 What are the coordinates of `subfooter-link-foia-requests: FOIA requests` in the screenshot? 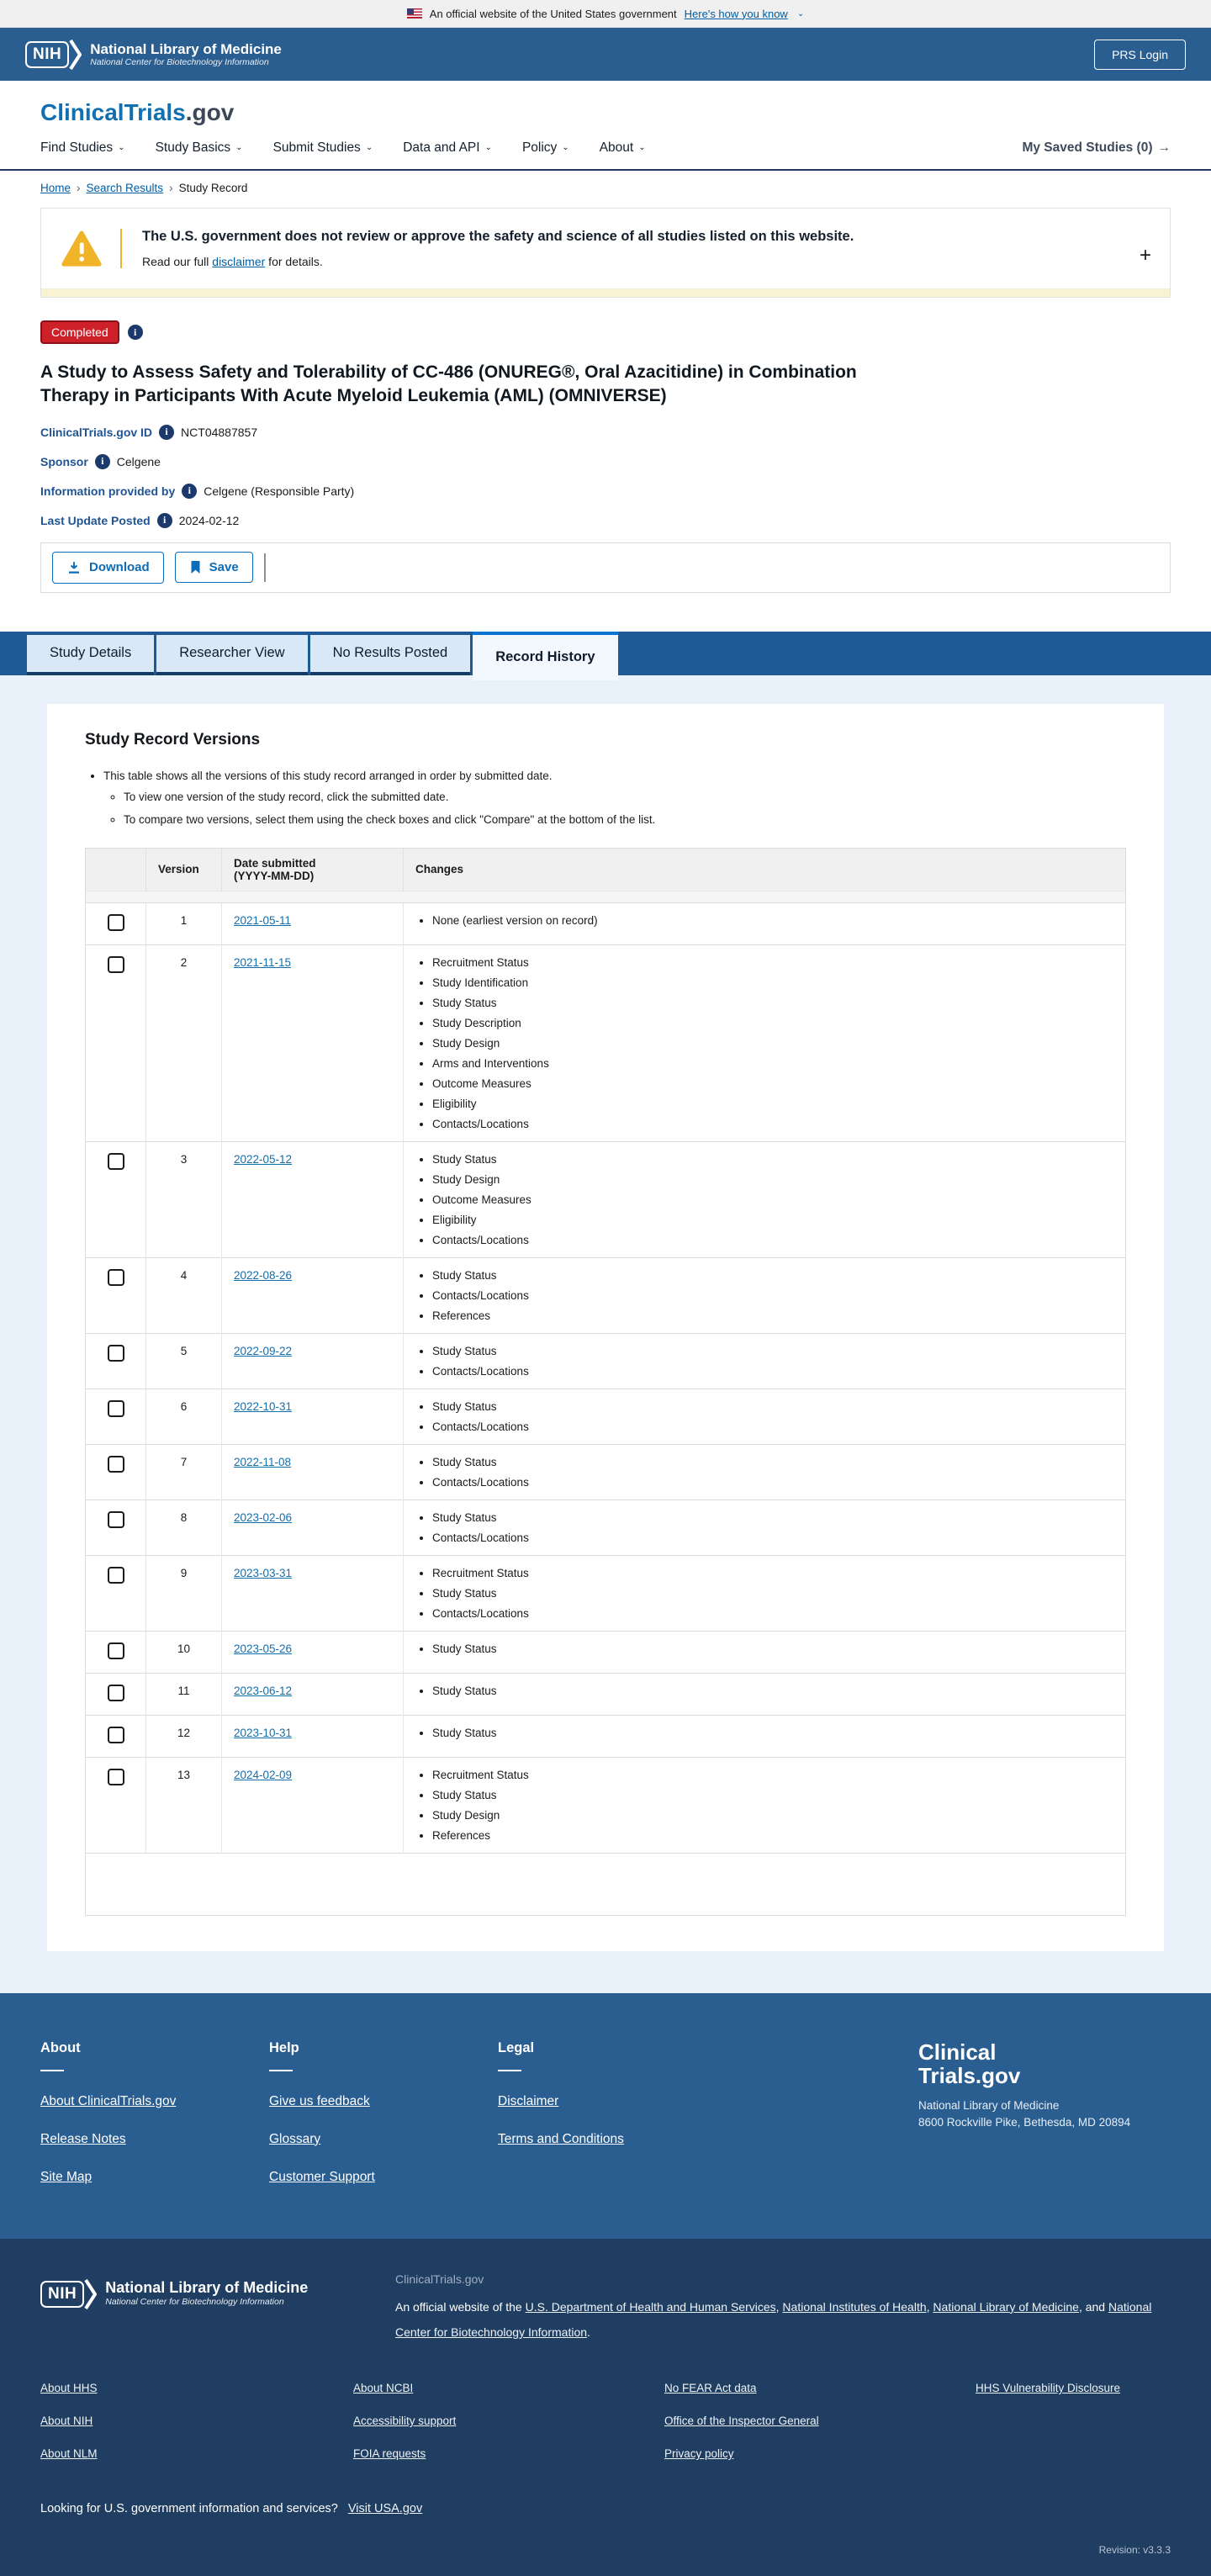 It's located at (508, 2453).